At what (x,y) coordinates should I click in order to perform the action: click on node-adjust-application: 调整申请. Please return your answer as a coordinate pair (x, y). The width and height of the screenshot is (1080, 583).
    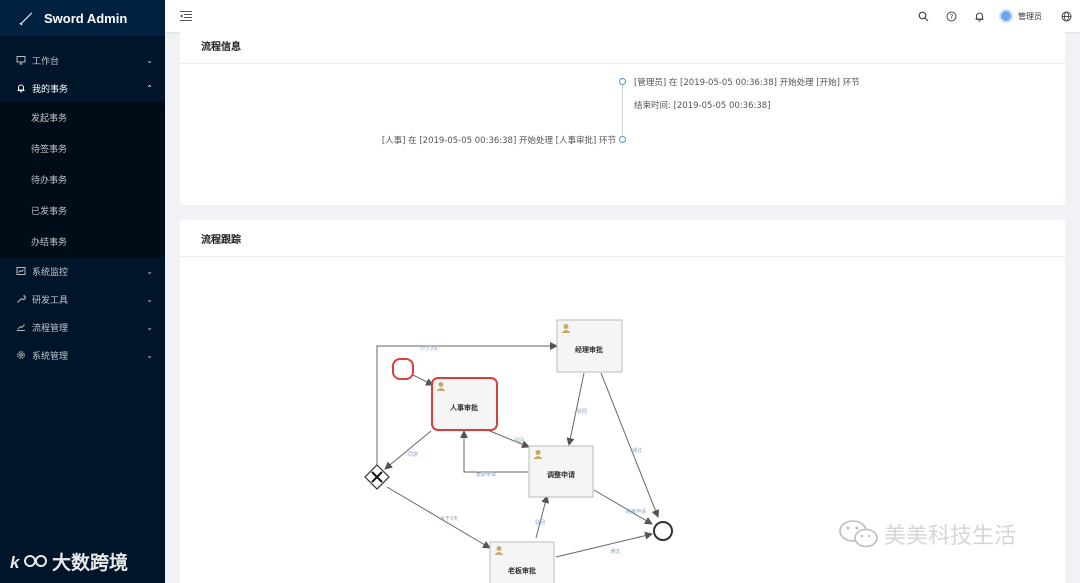
    Looking at the image, I should click on (561, 471).